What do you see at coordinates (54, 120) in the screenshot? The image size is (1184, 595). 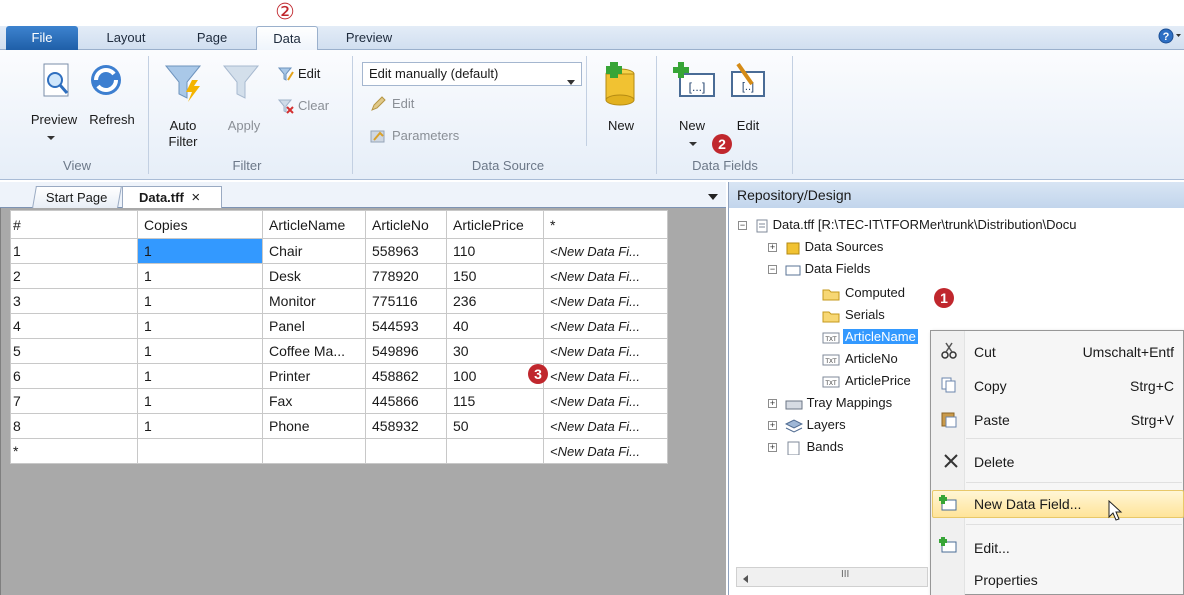 I see `preview-button: Preview` at bounding box center [54, 120].